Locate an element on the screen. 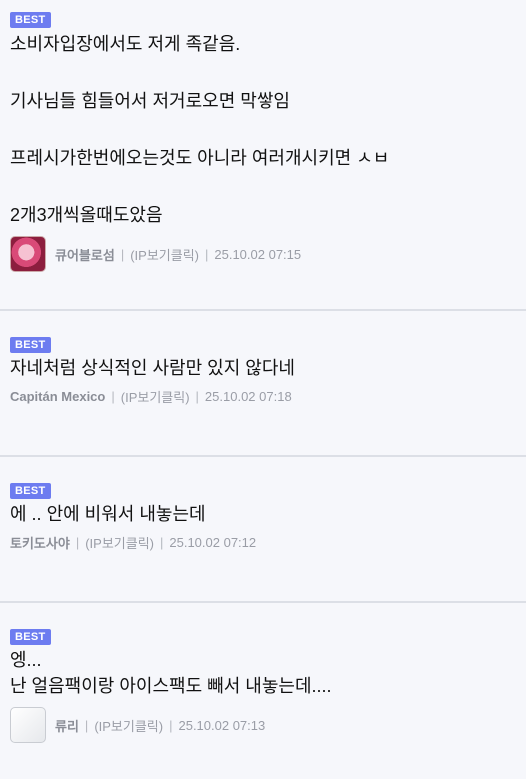 The height and width of the screenshot is (779, 526). timestamp: 25.10.02 07:13 is located at coordinates (222, 725).